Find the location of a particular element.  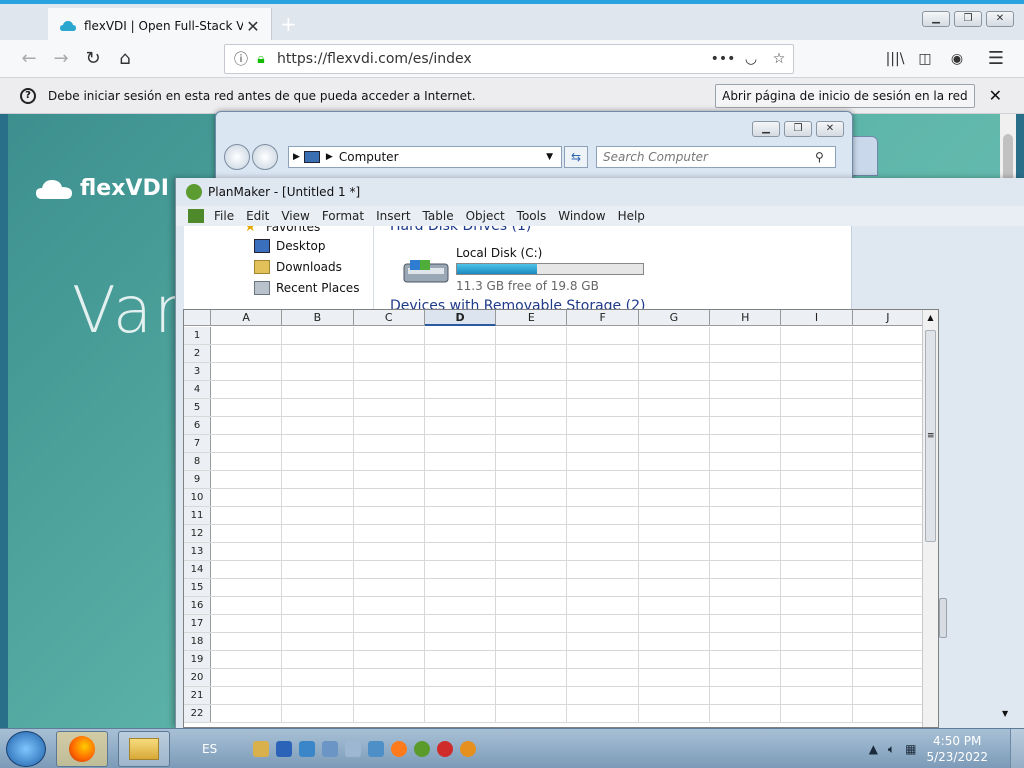

menu-window: Window is located at coordinates (581, 216).